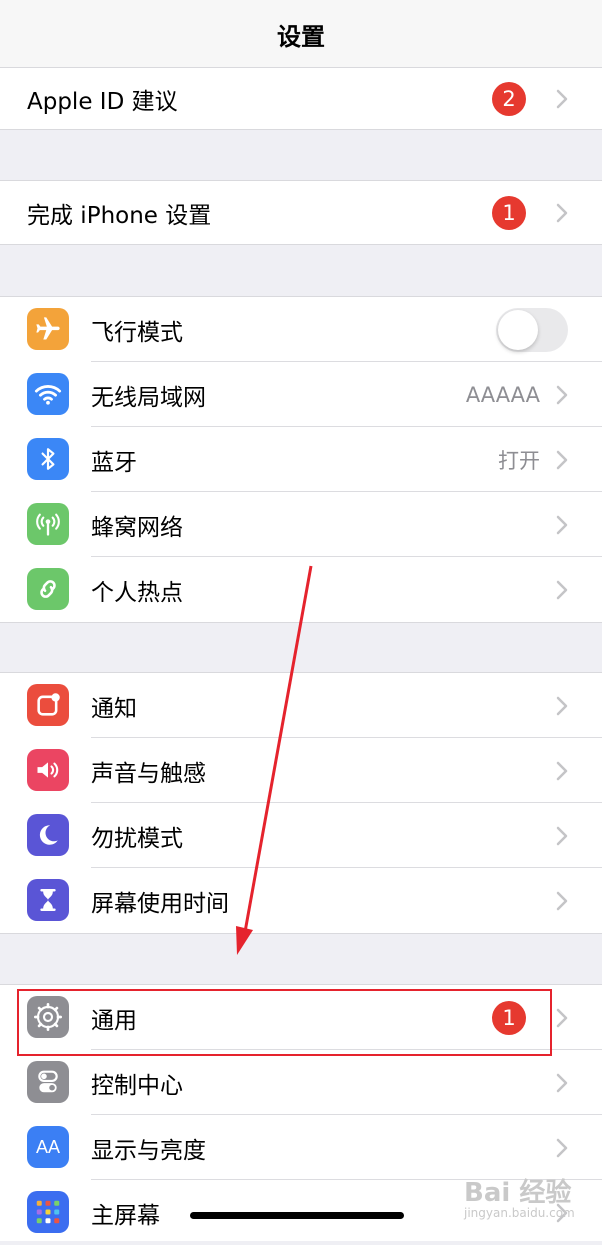  What do you see at coordinates (48, 394) in the screenshot?
I see `wifi-icon` at bounding box center [48, 394].